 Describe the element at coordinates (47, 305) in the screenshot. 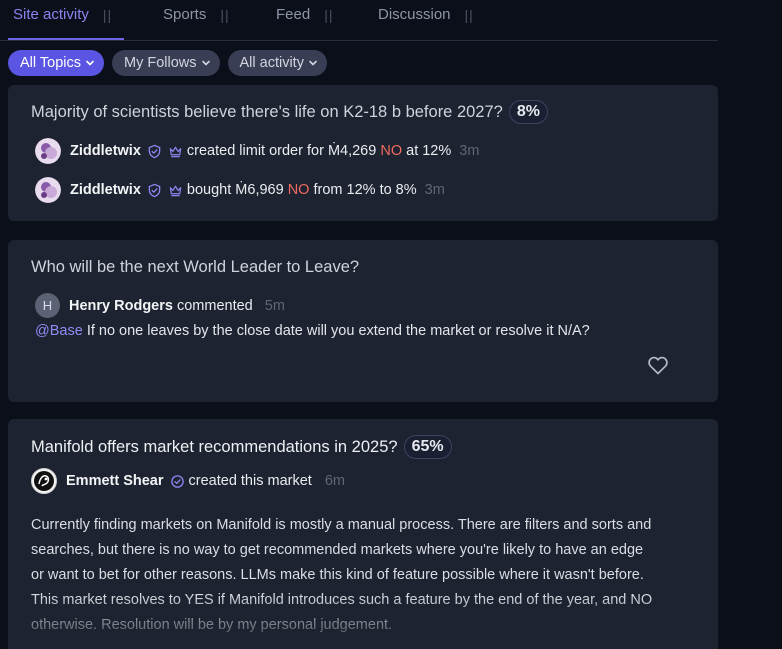

I see `avatar: H` at that location.